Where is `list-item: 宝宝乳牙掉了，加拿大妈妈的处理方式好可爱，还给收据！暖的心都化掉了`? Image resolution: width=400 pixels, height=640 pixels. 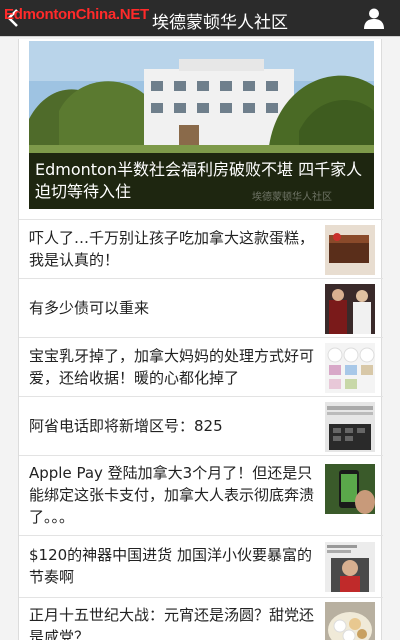 list-item: 宝宝乳牙掉了，加拿大妈妈的处理方式好可爱，还给收据！暖的心都化掉了 is located at coordinates (201, 366).